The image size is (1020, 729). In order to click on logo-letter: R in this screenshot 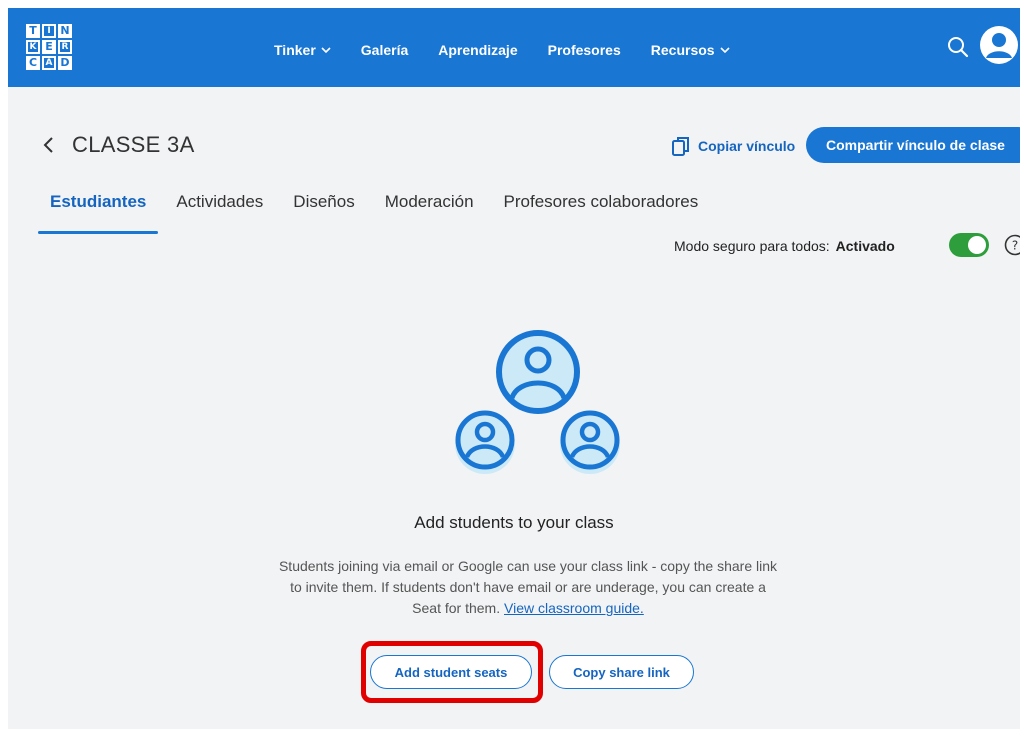, I will do `click(65, 47)`.